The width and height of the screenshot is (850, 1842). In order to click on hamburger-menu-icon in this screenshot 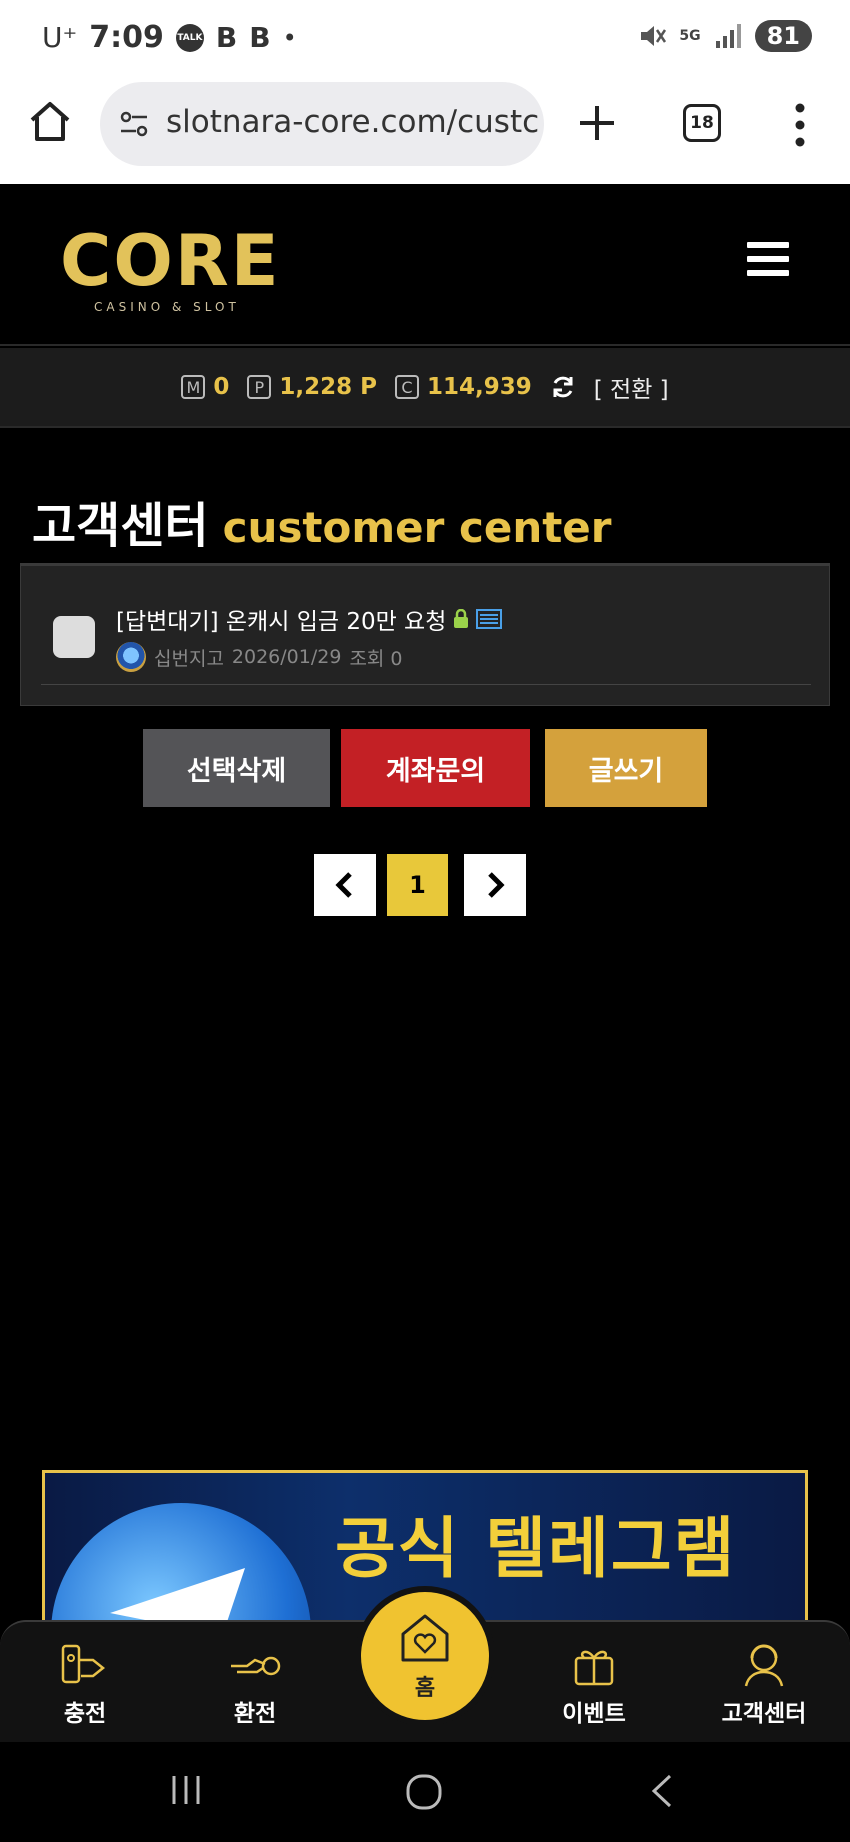, I will do `click(768, 261)`.